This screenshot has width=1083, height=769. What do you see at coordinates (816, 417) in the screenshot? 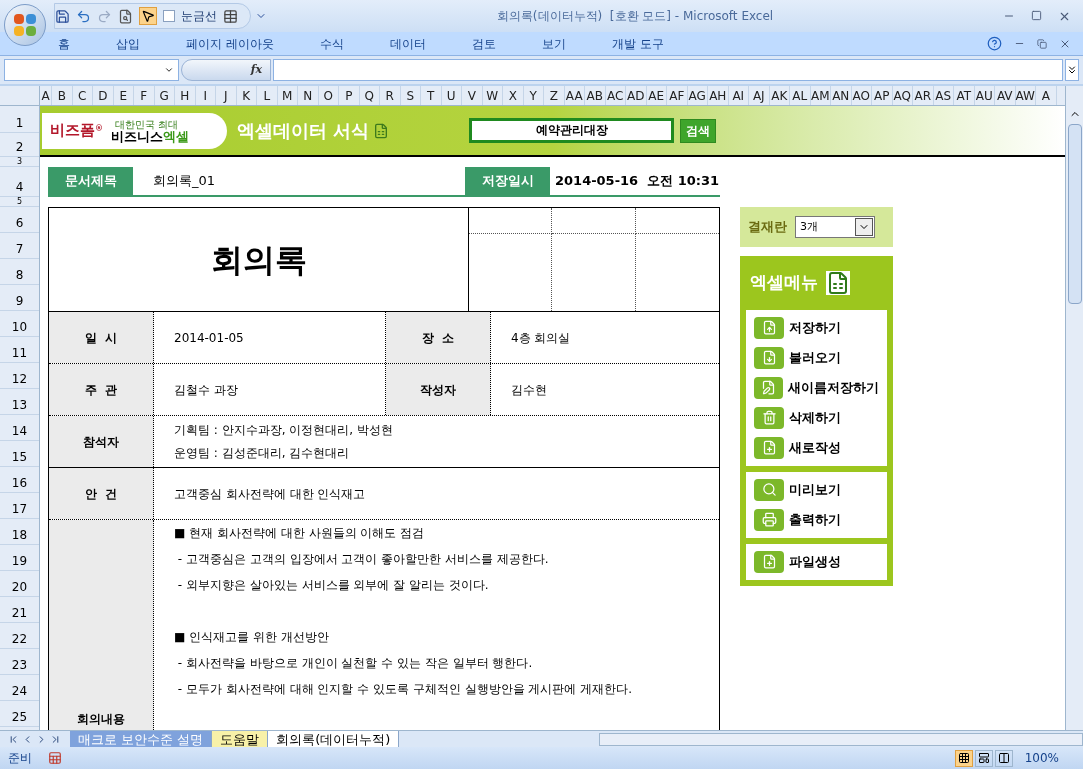
I see `menu-item: 삭제하기` at bounding box center [816, 417].